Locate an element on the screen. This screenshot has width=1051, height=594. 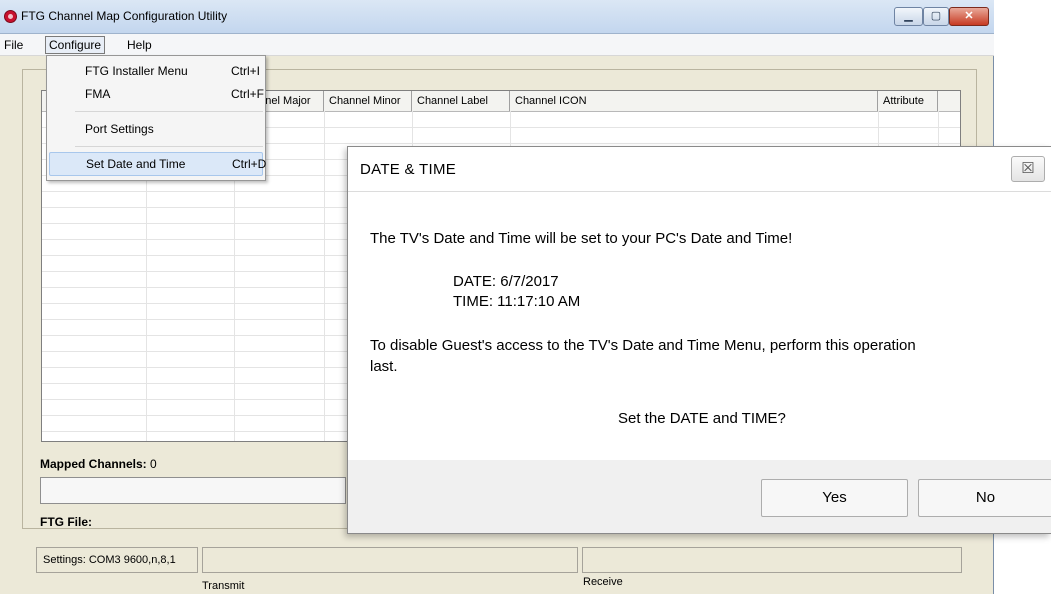
mapped-channels-count: 0 is located at coordinates (153, 464).